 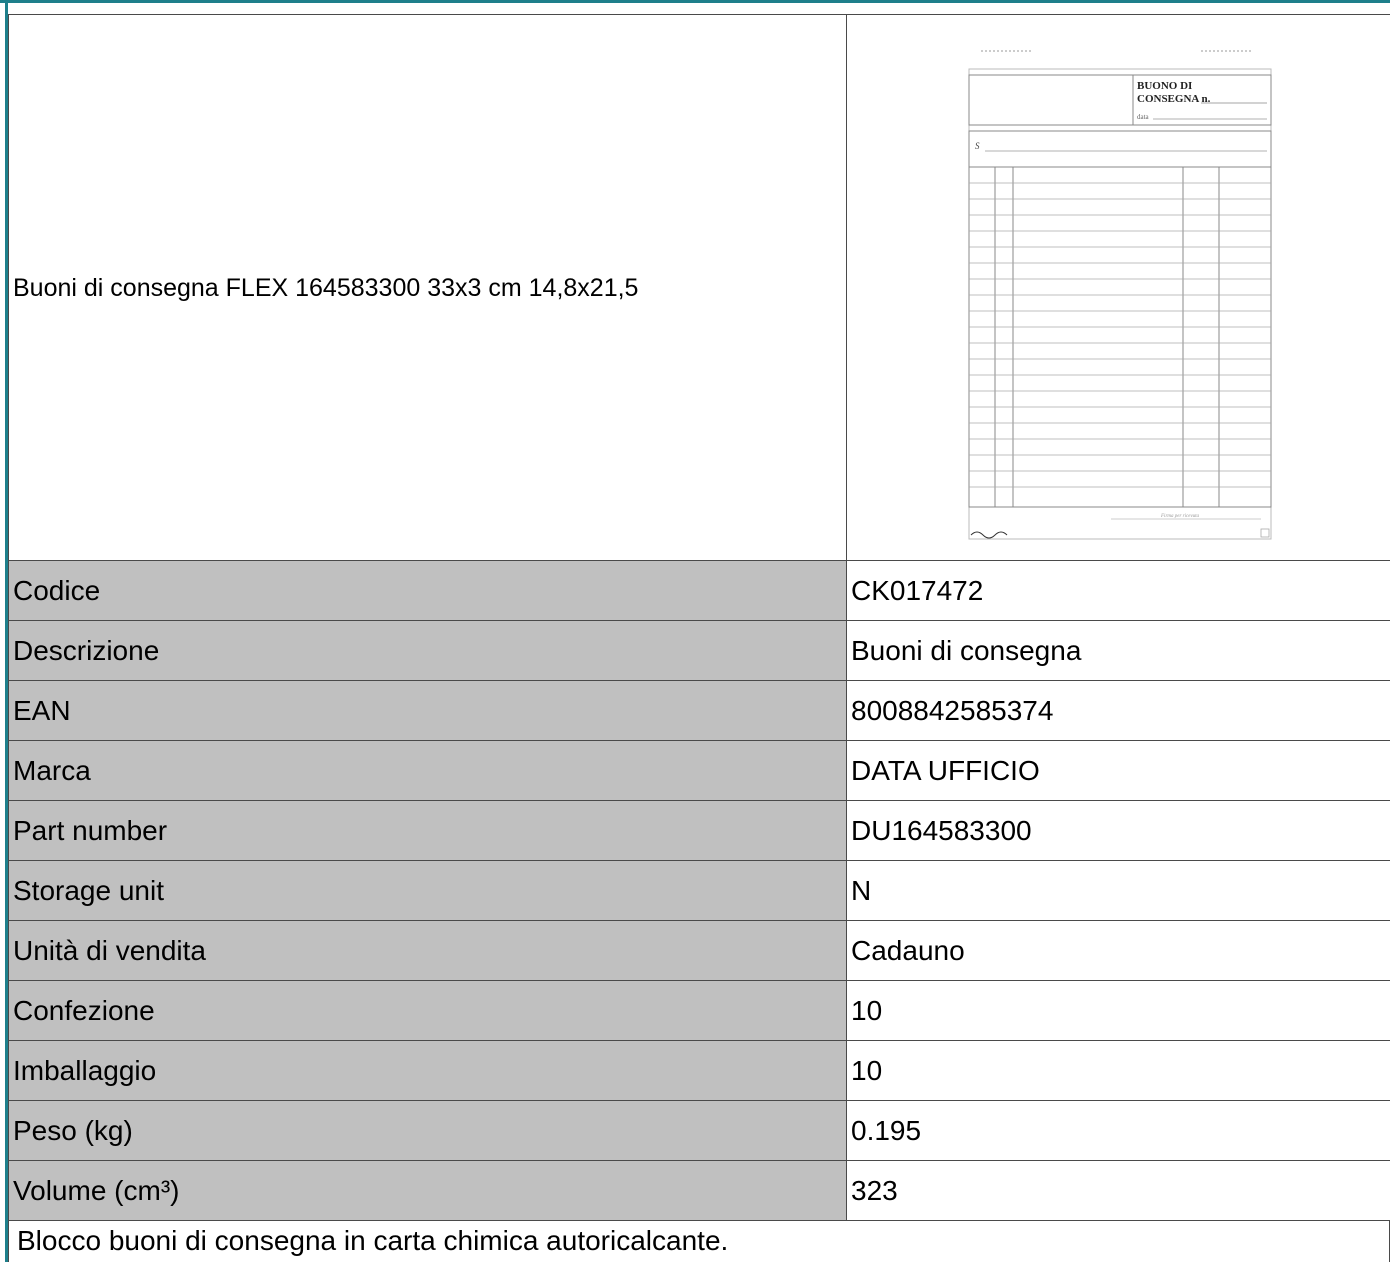 What do you see at coordinates (427, 830) in the screenshot?
I see `spec-label: Part number` at bounding box center [427, 830].